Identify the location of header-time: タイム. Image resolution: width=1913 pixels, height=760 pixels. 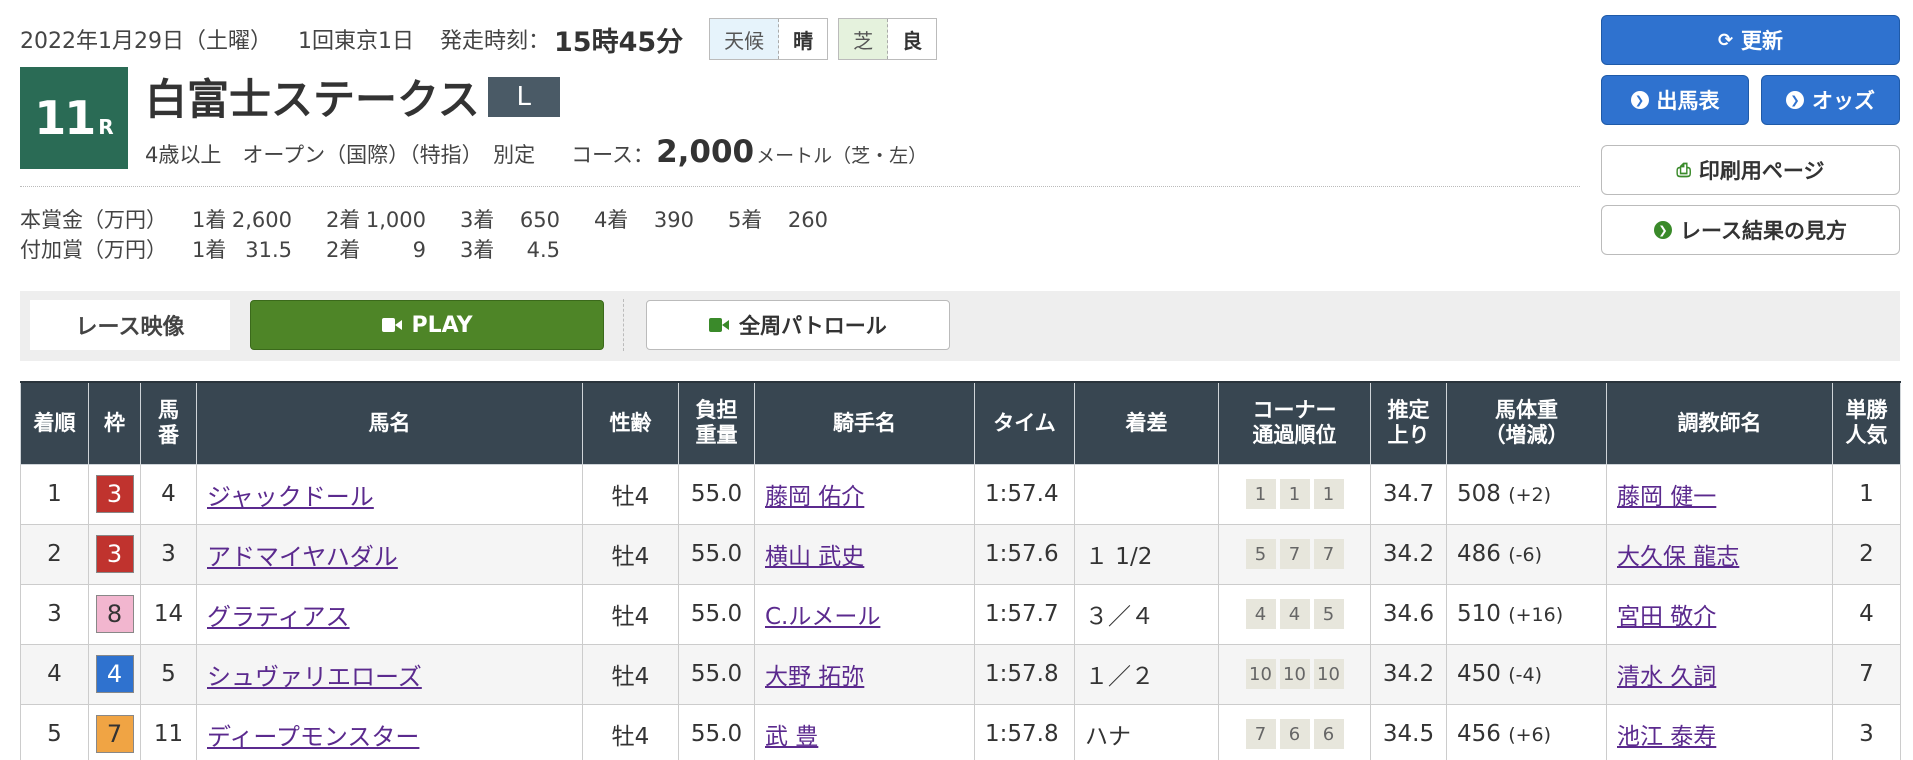
(1024, 423).